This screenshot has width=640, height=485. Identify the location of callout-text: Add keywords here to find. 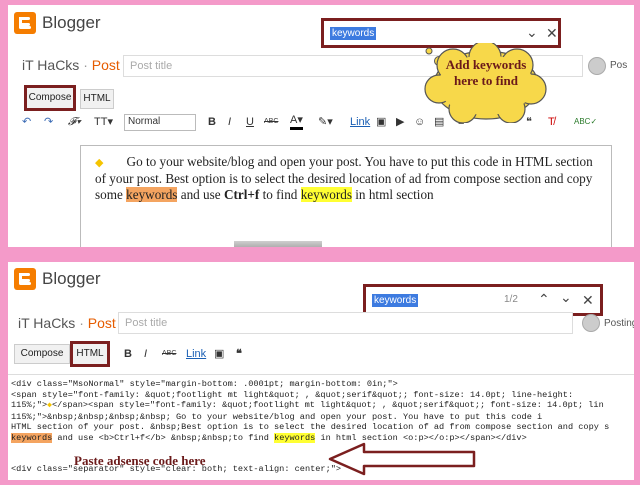
(486, 72).